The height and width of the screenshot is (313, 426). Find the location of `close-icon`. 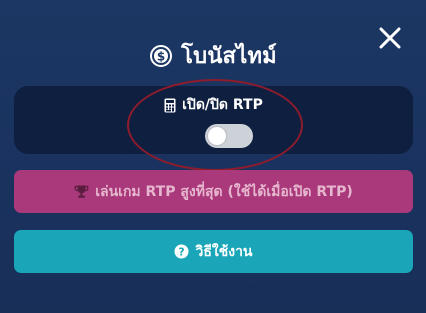

close-icon is located at coordinates (390, 38).